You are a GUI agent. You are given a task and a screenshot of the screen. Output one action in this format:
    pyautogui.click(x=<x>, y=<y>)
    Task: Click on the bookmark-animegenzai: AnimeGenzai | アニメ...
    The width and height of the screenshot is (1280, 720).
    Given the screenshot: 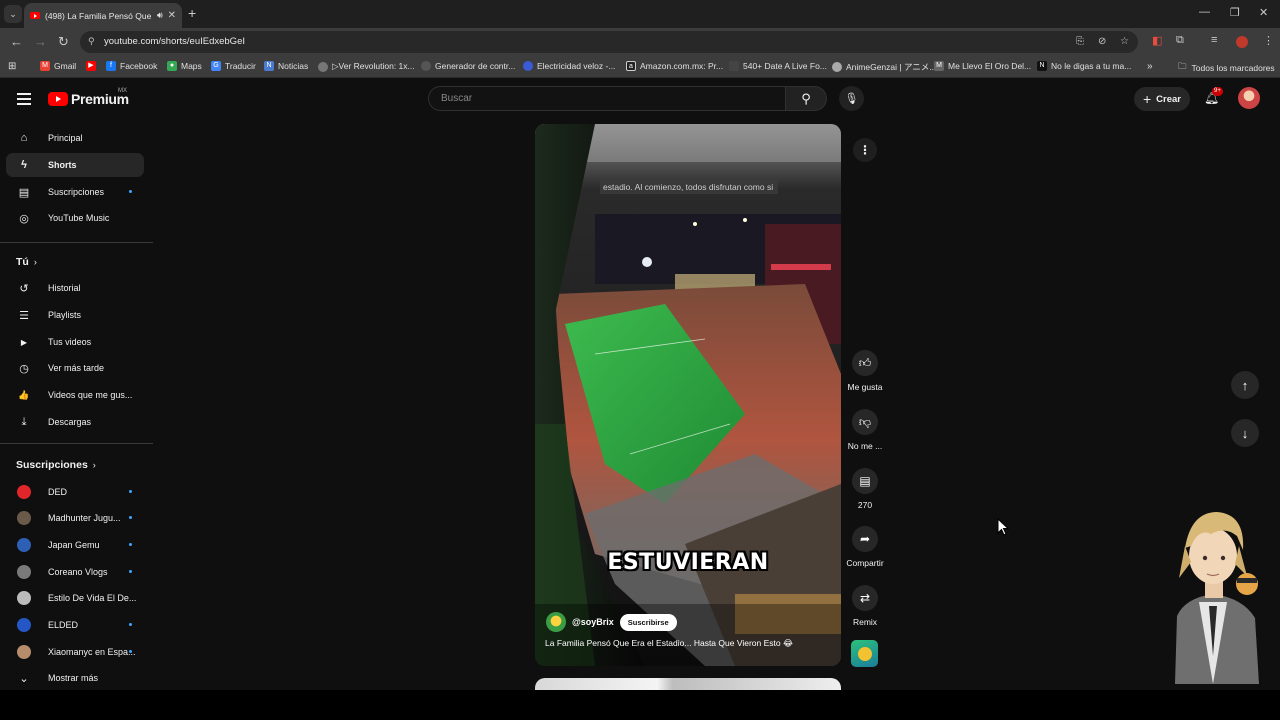 What is the action you would take?
    pyautogui.click(x=884, y=67)
    